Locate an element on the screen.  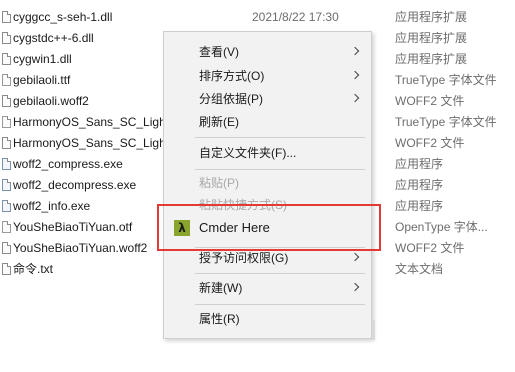
scrollbar-fragment is located at coordinates (373, 330).